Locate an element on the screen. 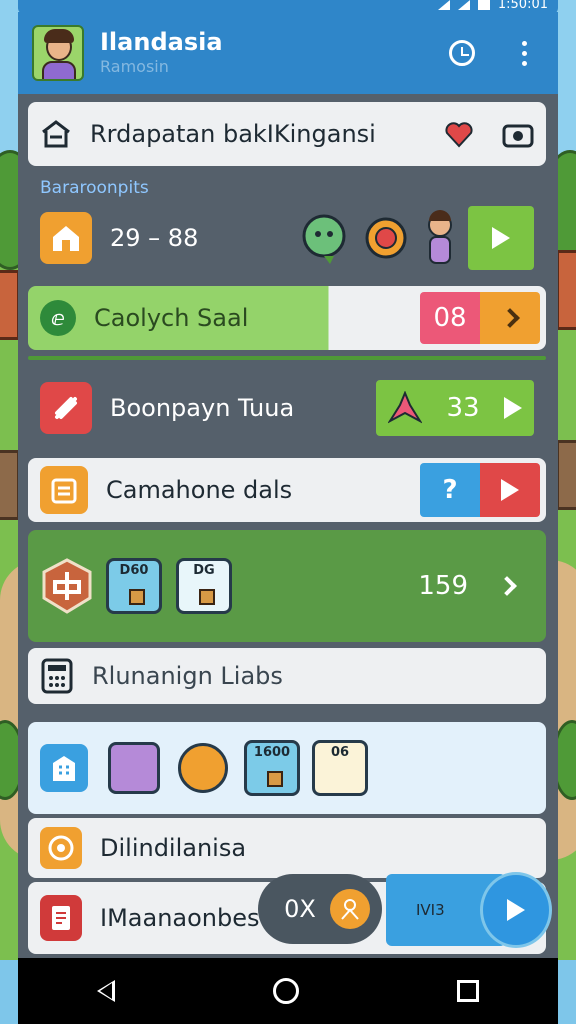  dark-card-label: Boonpayn Tuua is located at coordinates (202, 408).